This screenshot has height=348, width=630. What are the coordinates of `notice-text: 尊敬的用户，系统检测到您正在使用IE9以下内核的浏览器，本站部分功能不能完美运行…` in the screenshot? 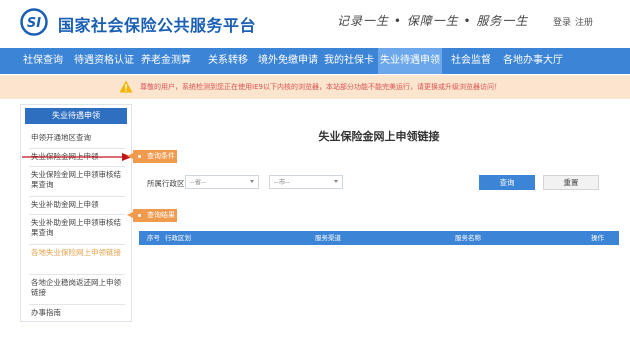 It's located at (320, 87).